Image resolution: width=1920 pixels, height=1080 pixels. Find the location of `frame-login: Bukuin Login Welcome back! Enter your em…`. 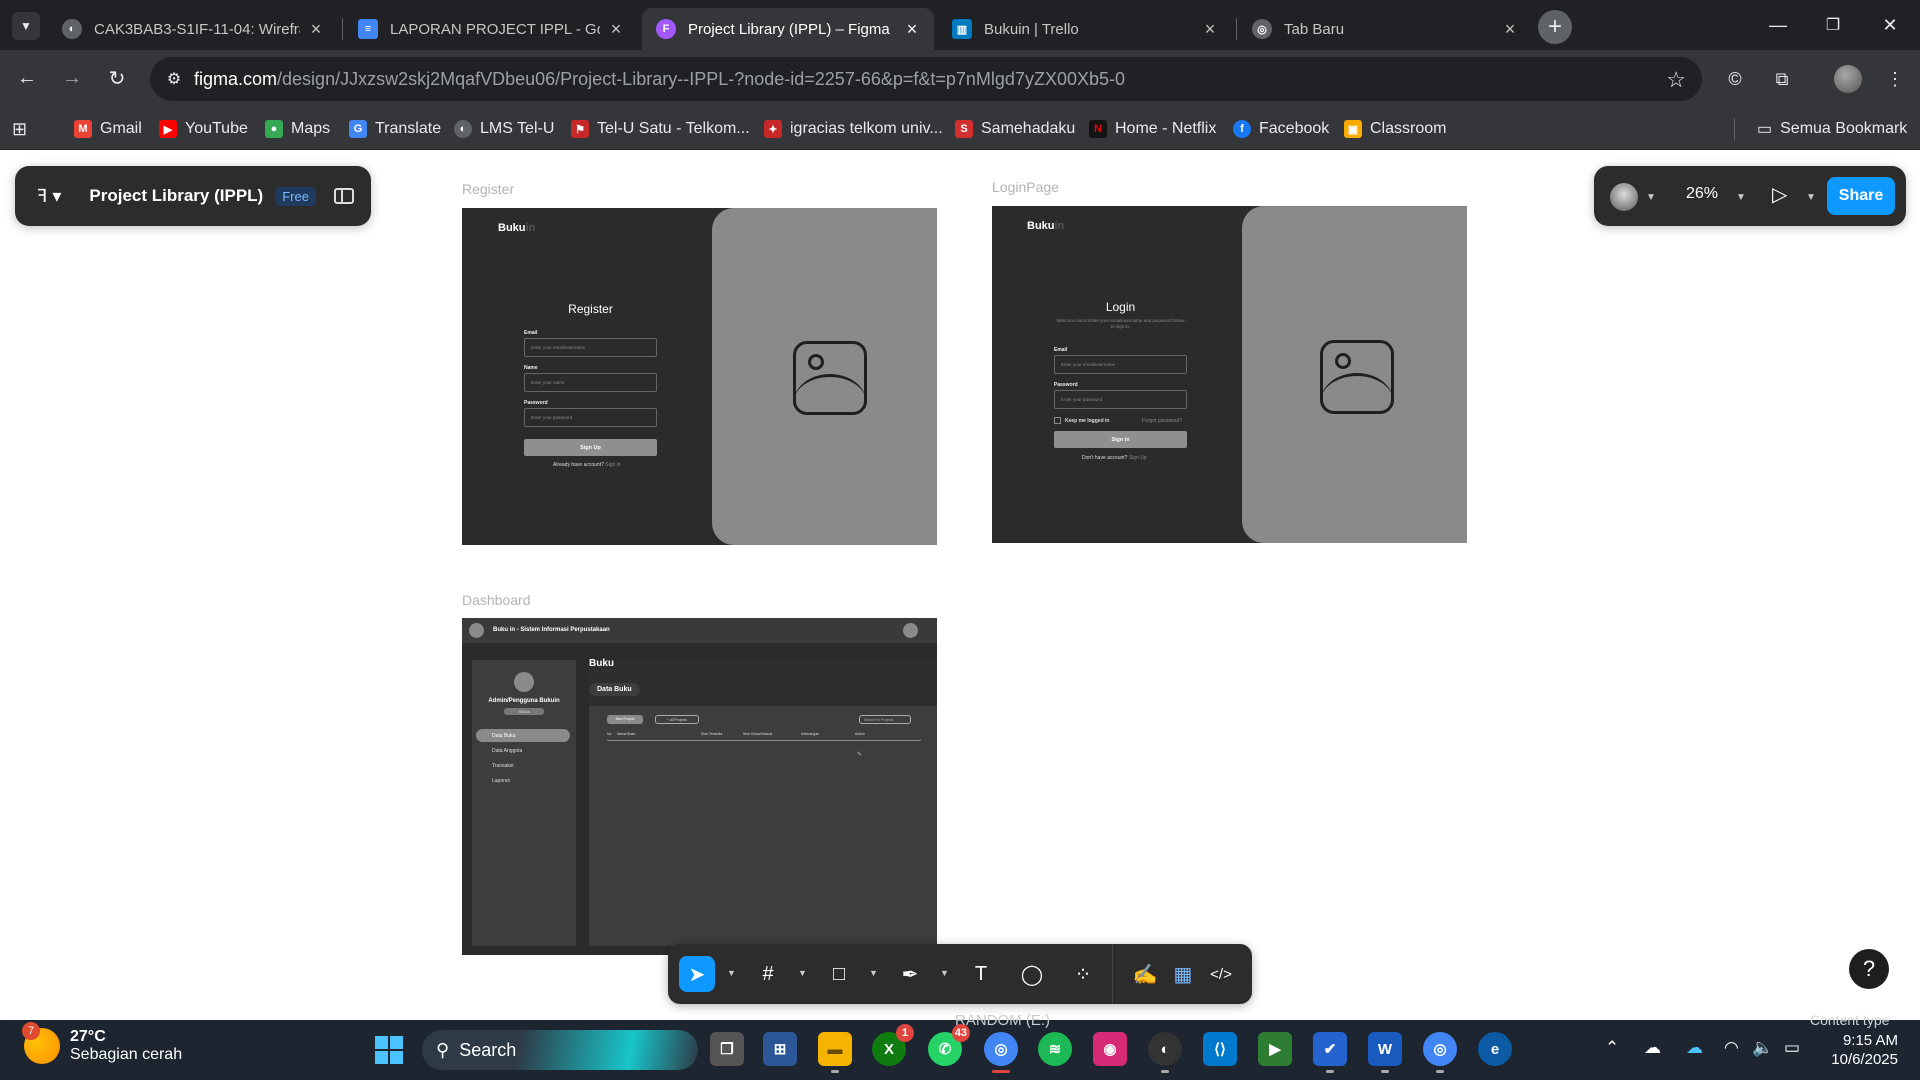

frame-login: Bukuin Login Welcome back! Enter your em… is located at coordinates (1229, 374).